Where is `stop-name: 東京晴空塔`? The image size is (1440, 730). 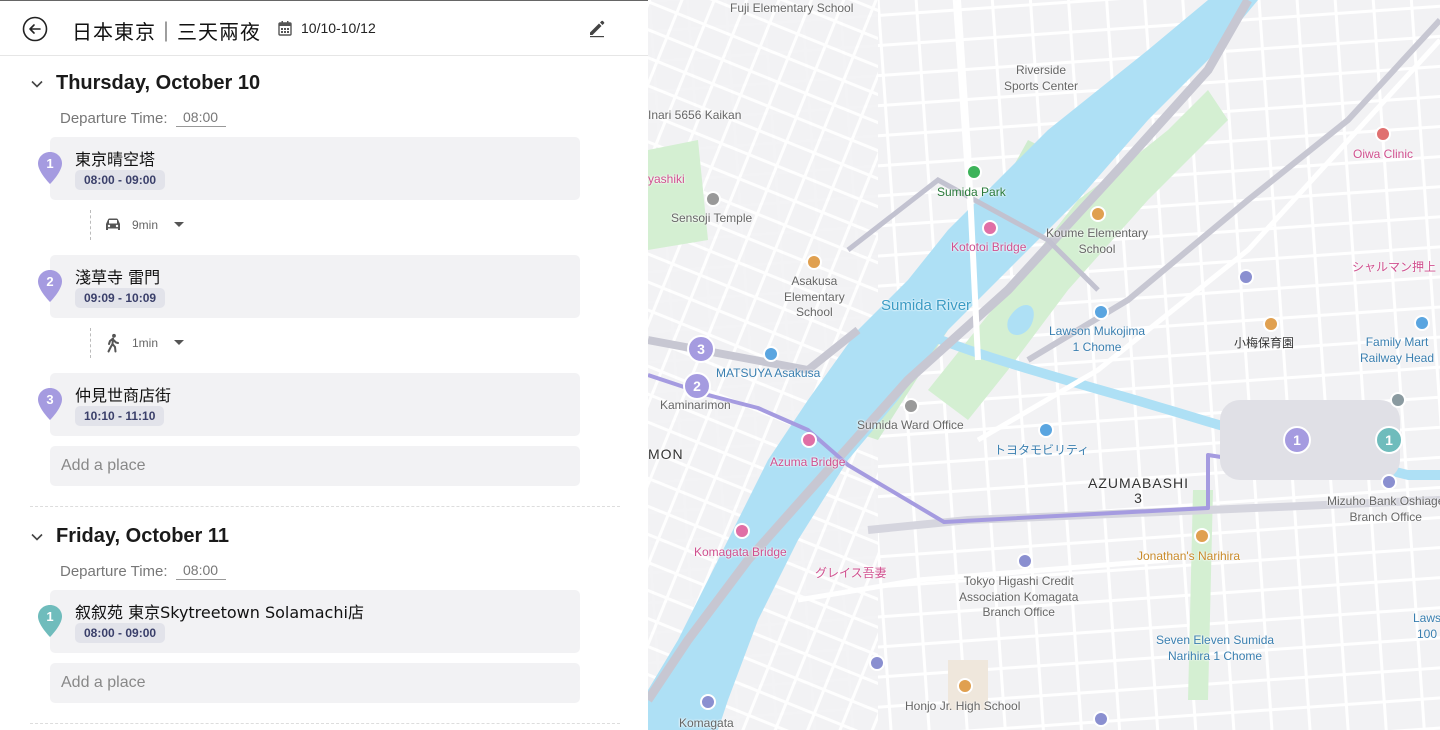
stop-name: 東京晴空塔 is located at coordinates (115, 159).